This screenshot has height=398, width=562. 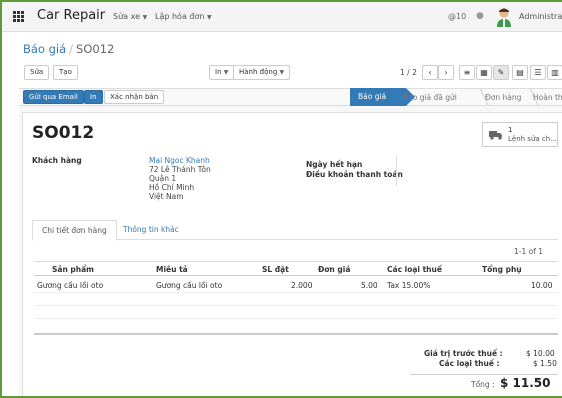 I want to click on form-view-icon: ✎, so click(x=501, y=72).